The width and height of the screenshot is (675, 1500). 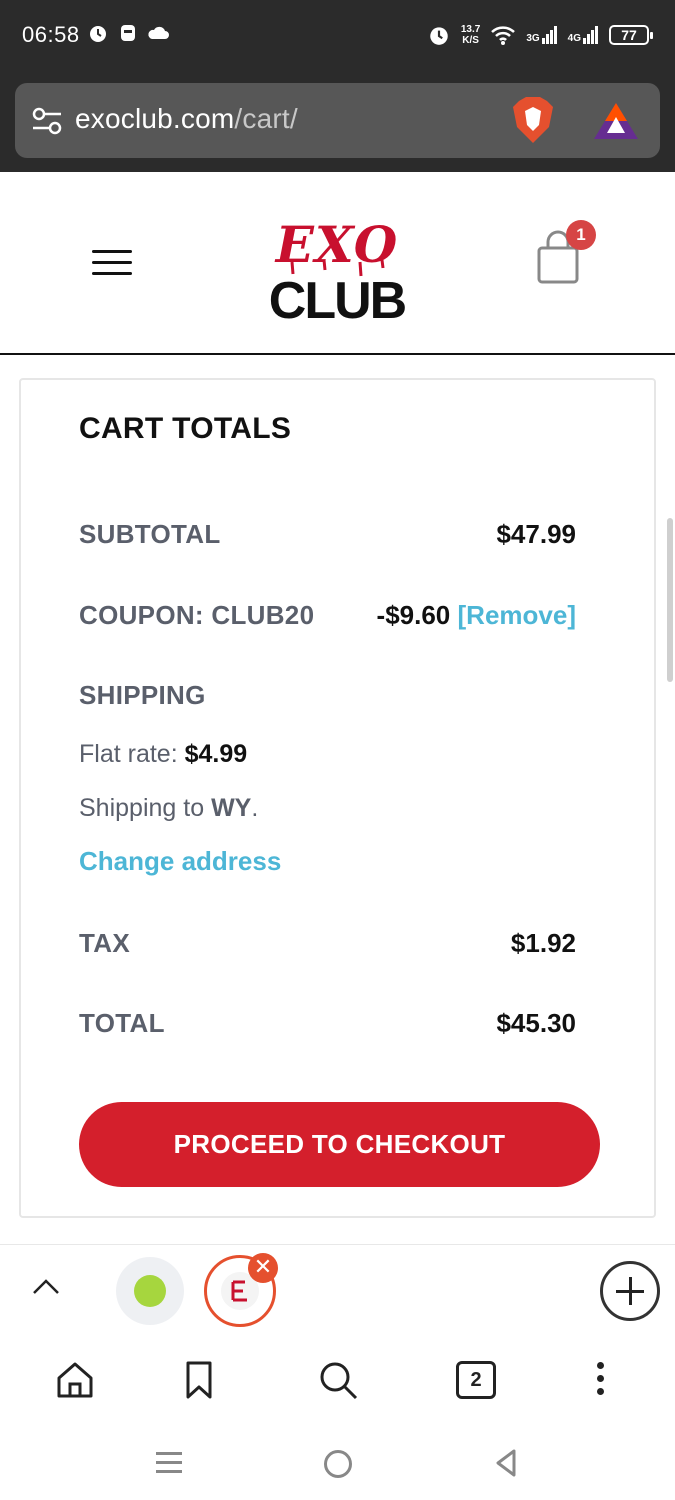 What do you see at coordinates (216, 754) in the screenshot?
I see `flat-rate-value: $4.99` at bounding box center [216, 754].